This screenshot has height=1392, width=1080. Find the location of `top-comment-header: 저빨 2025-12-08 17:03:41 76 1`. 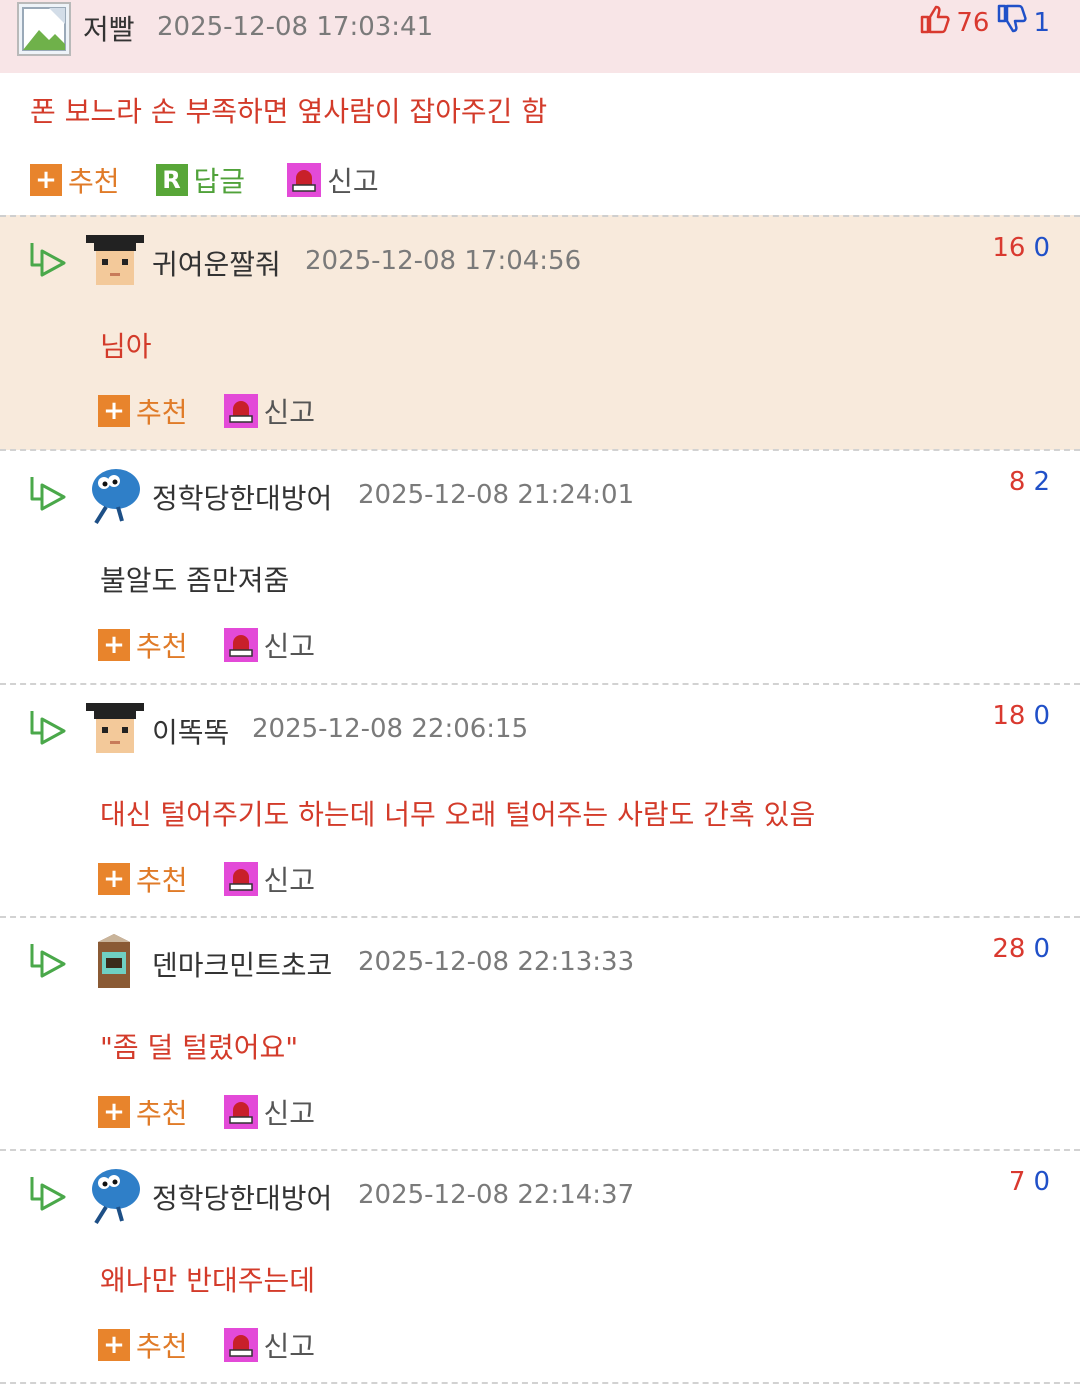

top-comment-header: 저빨 2025-12-08 17:03:41 76 1 is located at coordinates (540, 36).